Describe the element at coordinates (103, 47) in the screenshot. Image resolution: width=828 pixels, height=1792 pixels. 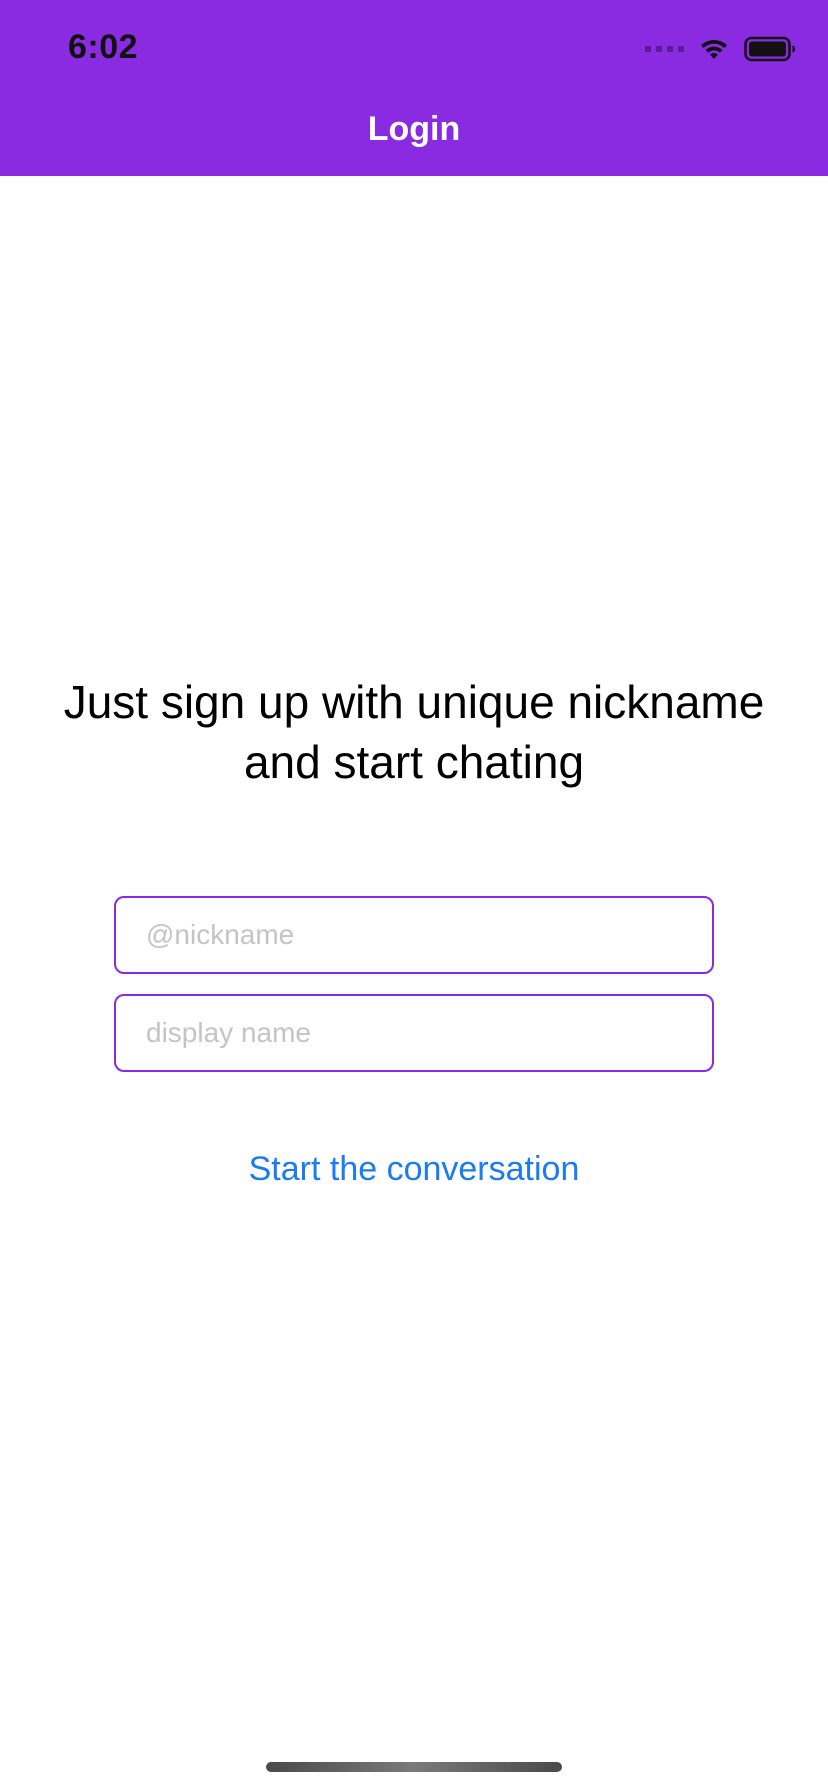
I see `status-time: 6:02` at that location.